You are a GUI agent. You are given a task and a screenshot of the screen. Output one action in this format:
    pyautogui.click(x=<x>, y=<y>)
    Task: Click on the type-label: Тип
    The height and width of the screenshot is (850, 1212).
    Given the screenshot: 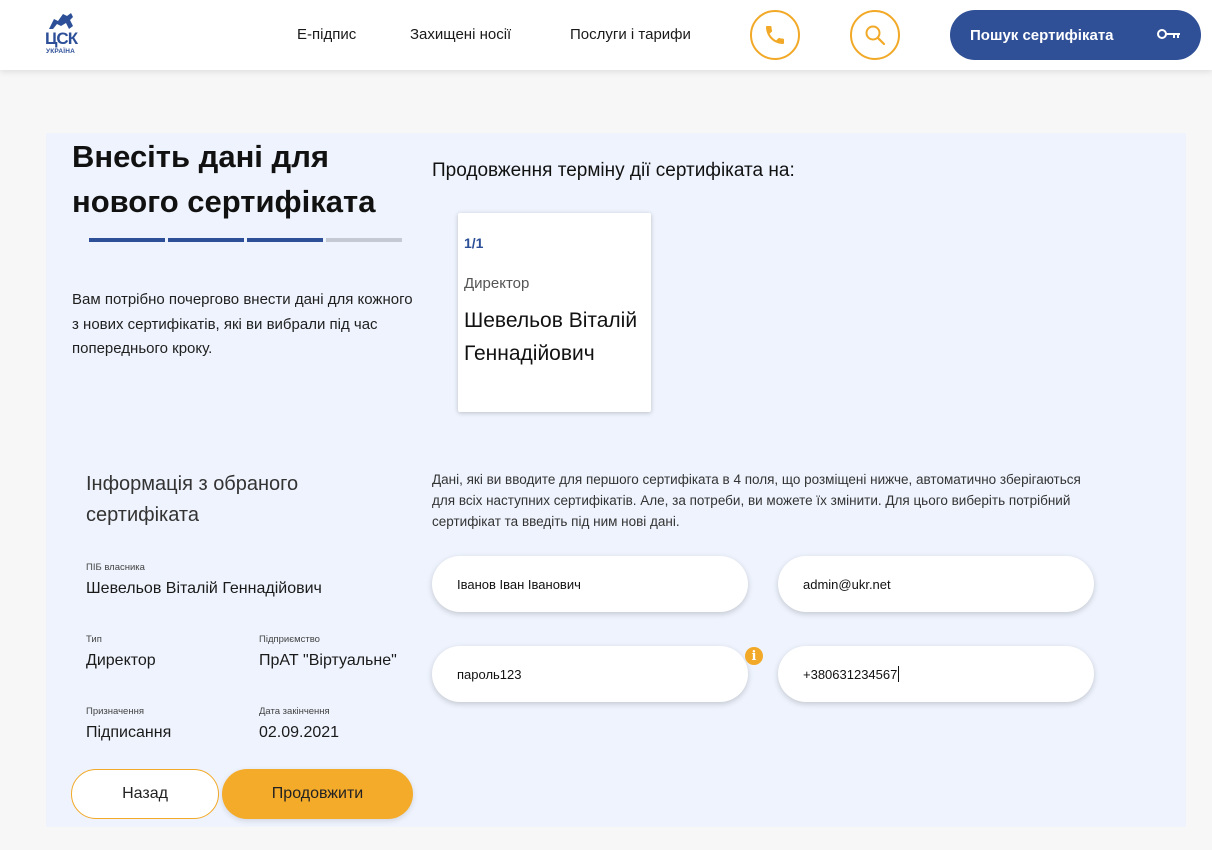 What is the action you would take?
    pyautogui.click(x=94, y=639)
    